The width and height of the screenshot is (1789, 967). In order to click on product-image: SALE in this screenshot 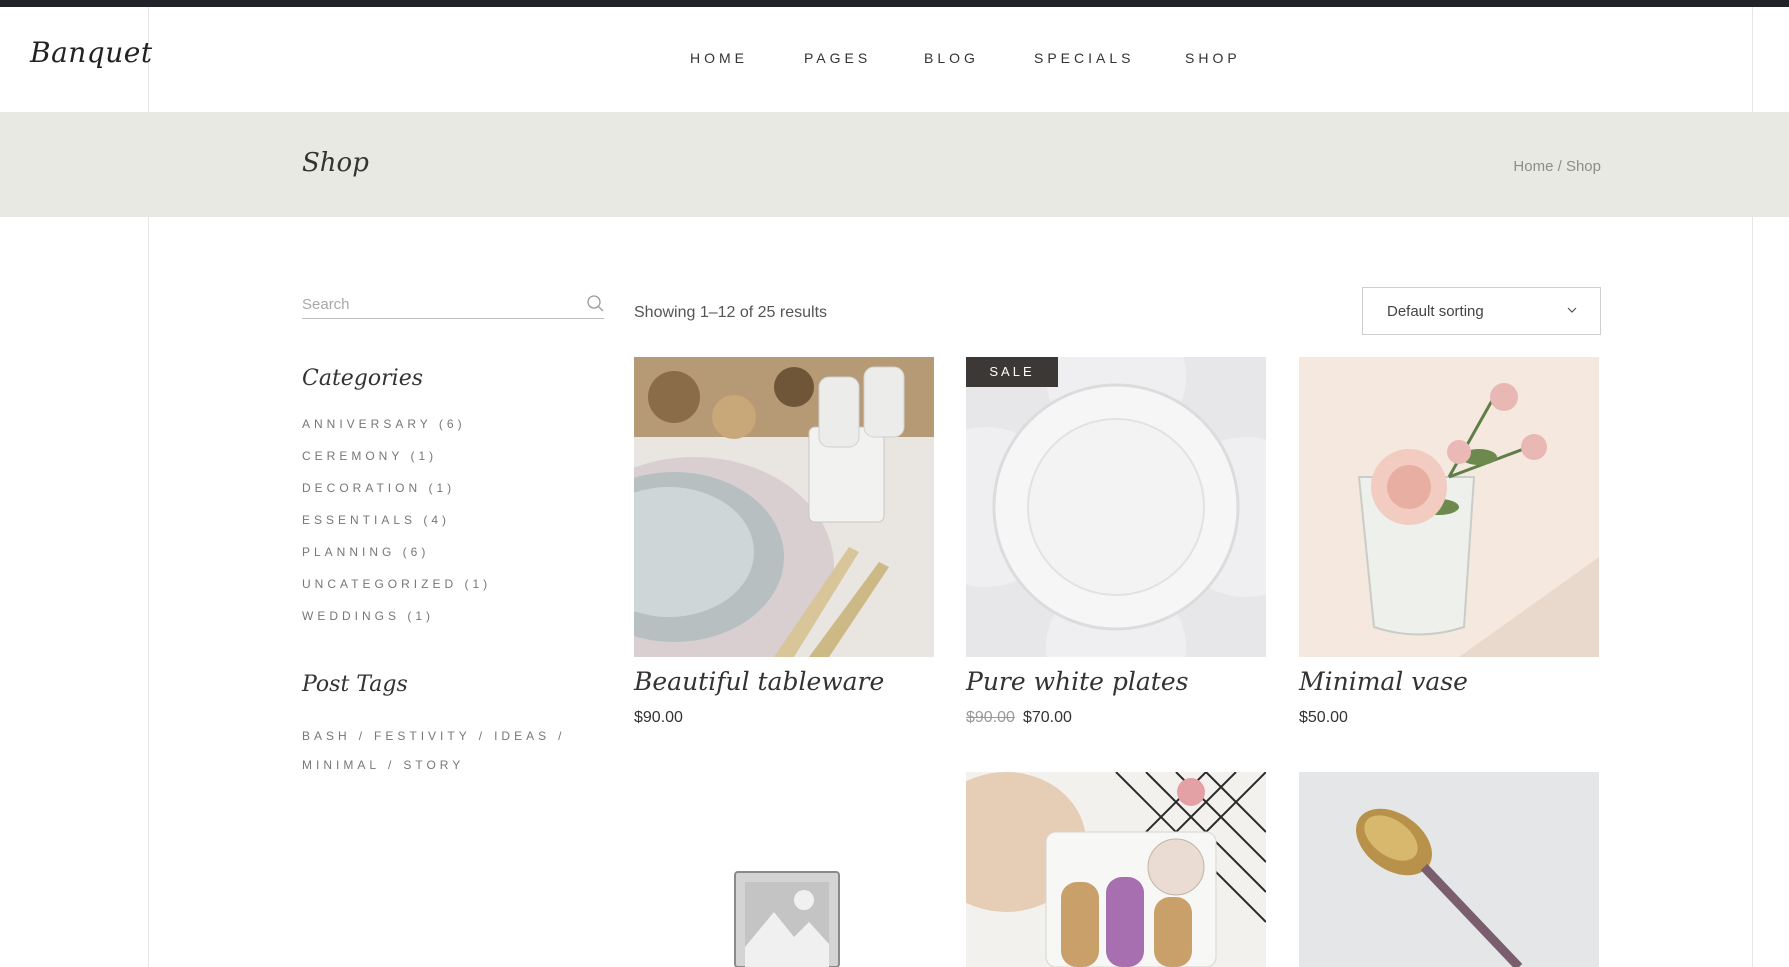, I will do `click(1116, 507)`.